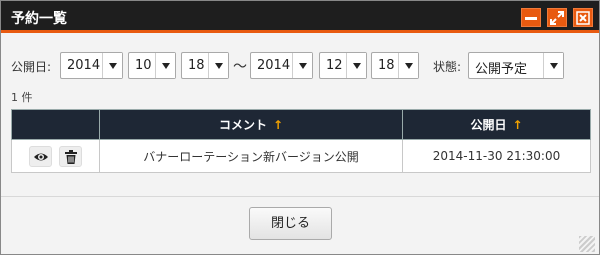 The width and height of the screenshot is (600, 255). Describe the element at coordinates (281, 65) in the screenshot. I see `to-year-select: 2014` at that location.